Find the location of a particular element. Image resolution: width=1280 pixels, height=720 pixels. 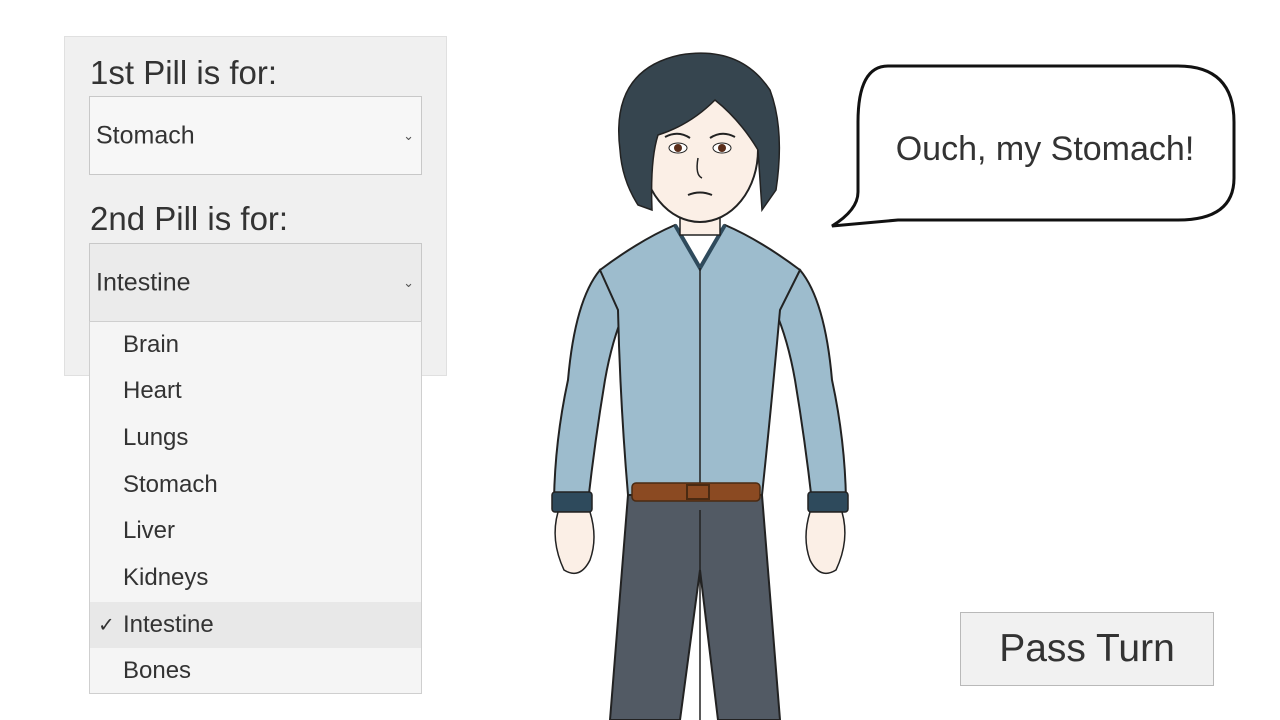

dropdown-option: Stomach is located at coordinates (255, 485).